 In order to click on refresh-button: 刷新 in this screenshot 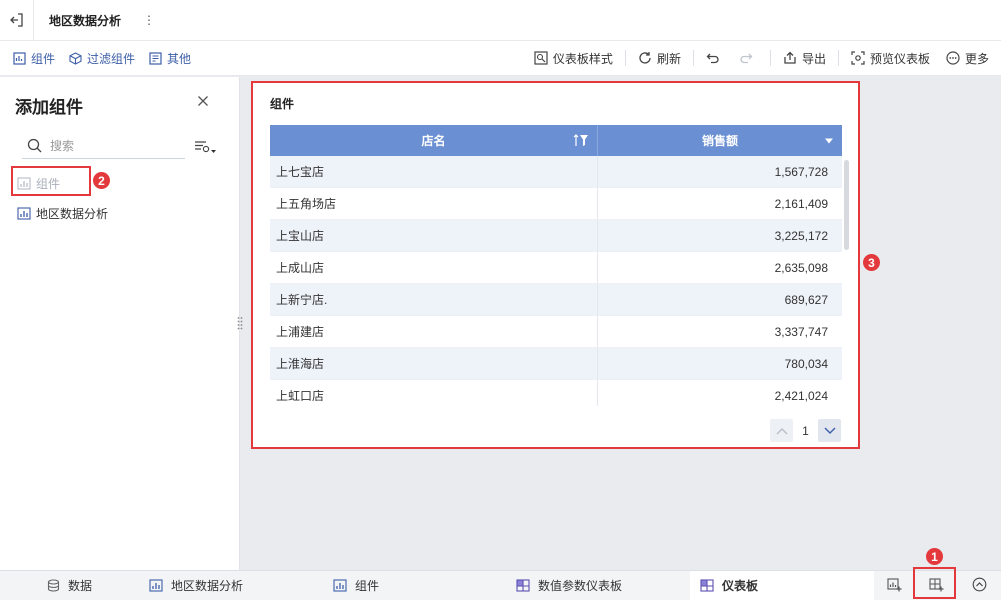, I will do `click(659, 58)`.